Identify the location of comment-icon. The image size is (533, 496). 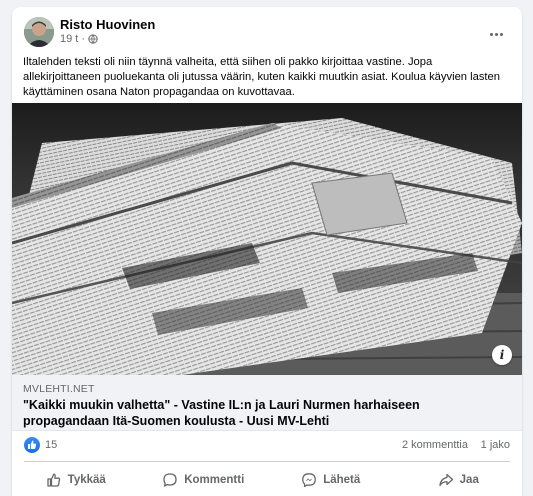
(170, 480).